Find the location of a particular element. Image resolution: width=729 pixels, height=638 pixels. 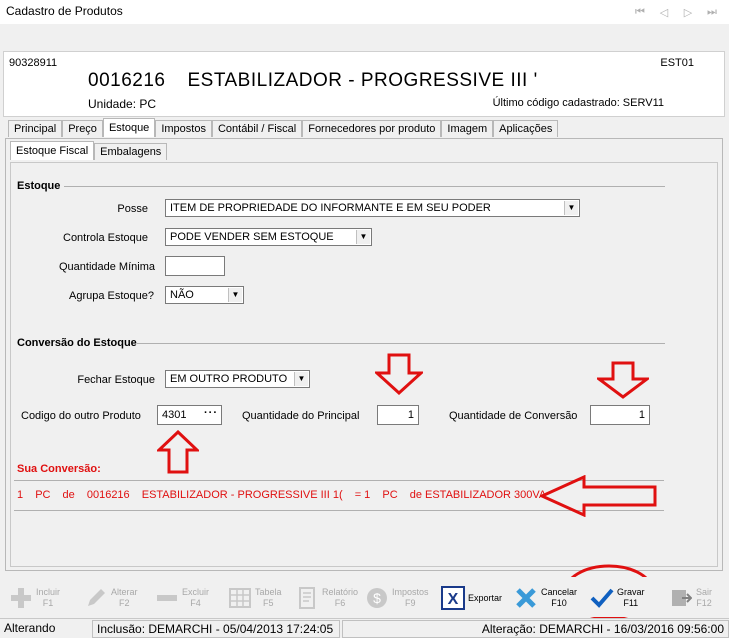

report-icon is located at coordinates (307, 598).